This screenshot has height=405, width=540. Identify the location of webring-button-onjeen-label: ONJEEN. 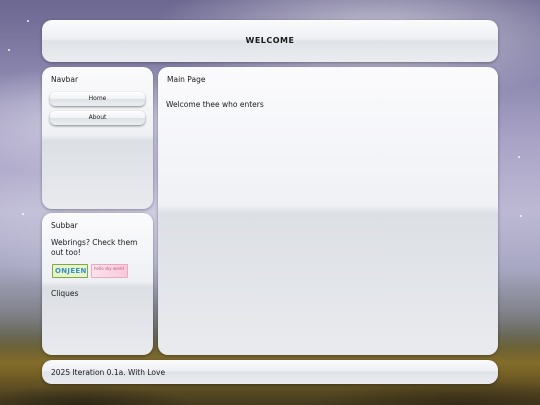
(71, 271).